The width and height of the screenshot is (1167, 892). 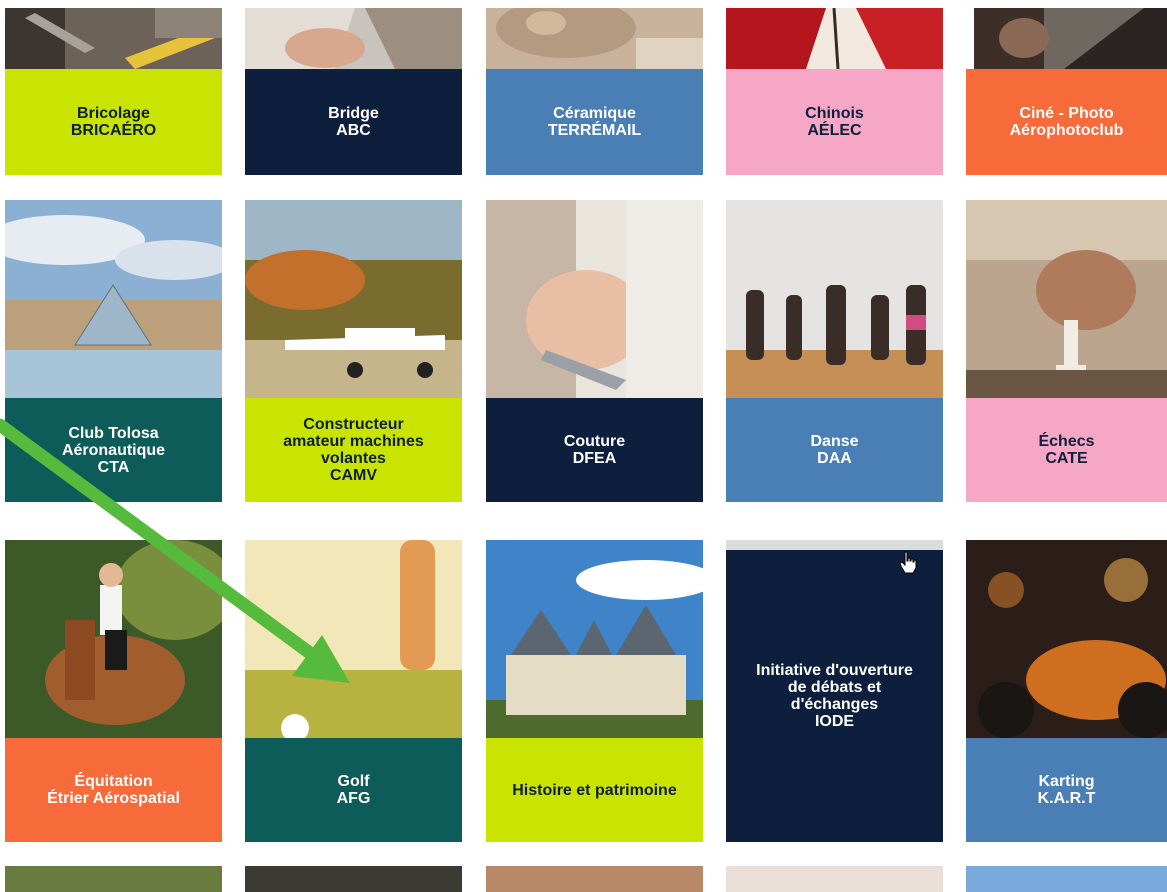 What do you see at coordinates (353, 113) in the screenshot?
I see `club-name: Bridge` at bounding box center [353, 113].